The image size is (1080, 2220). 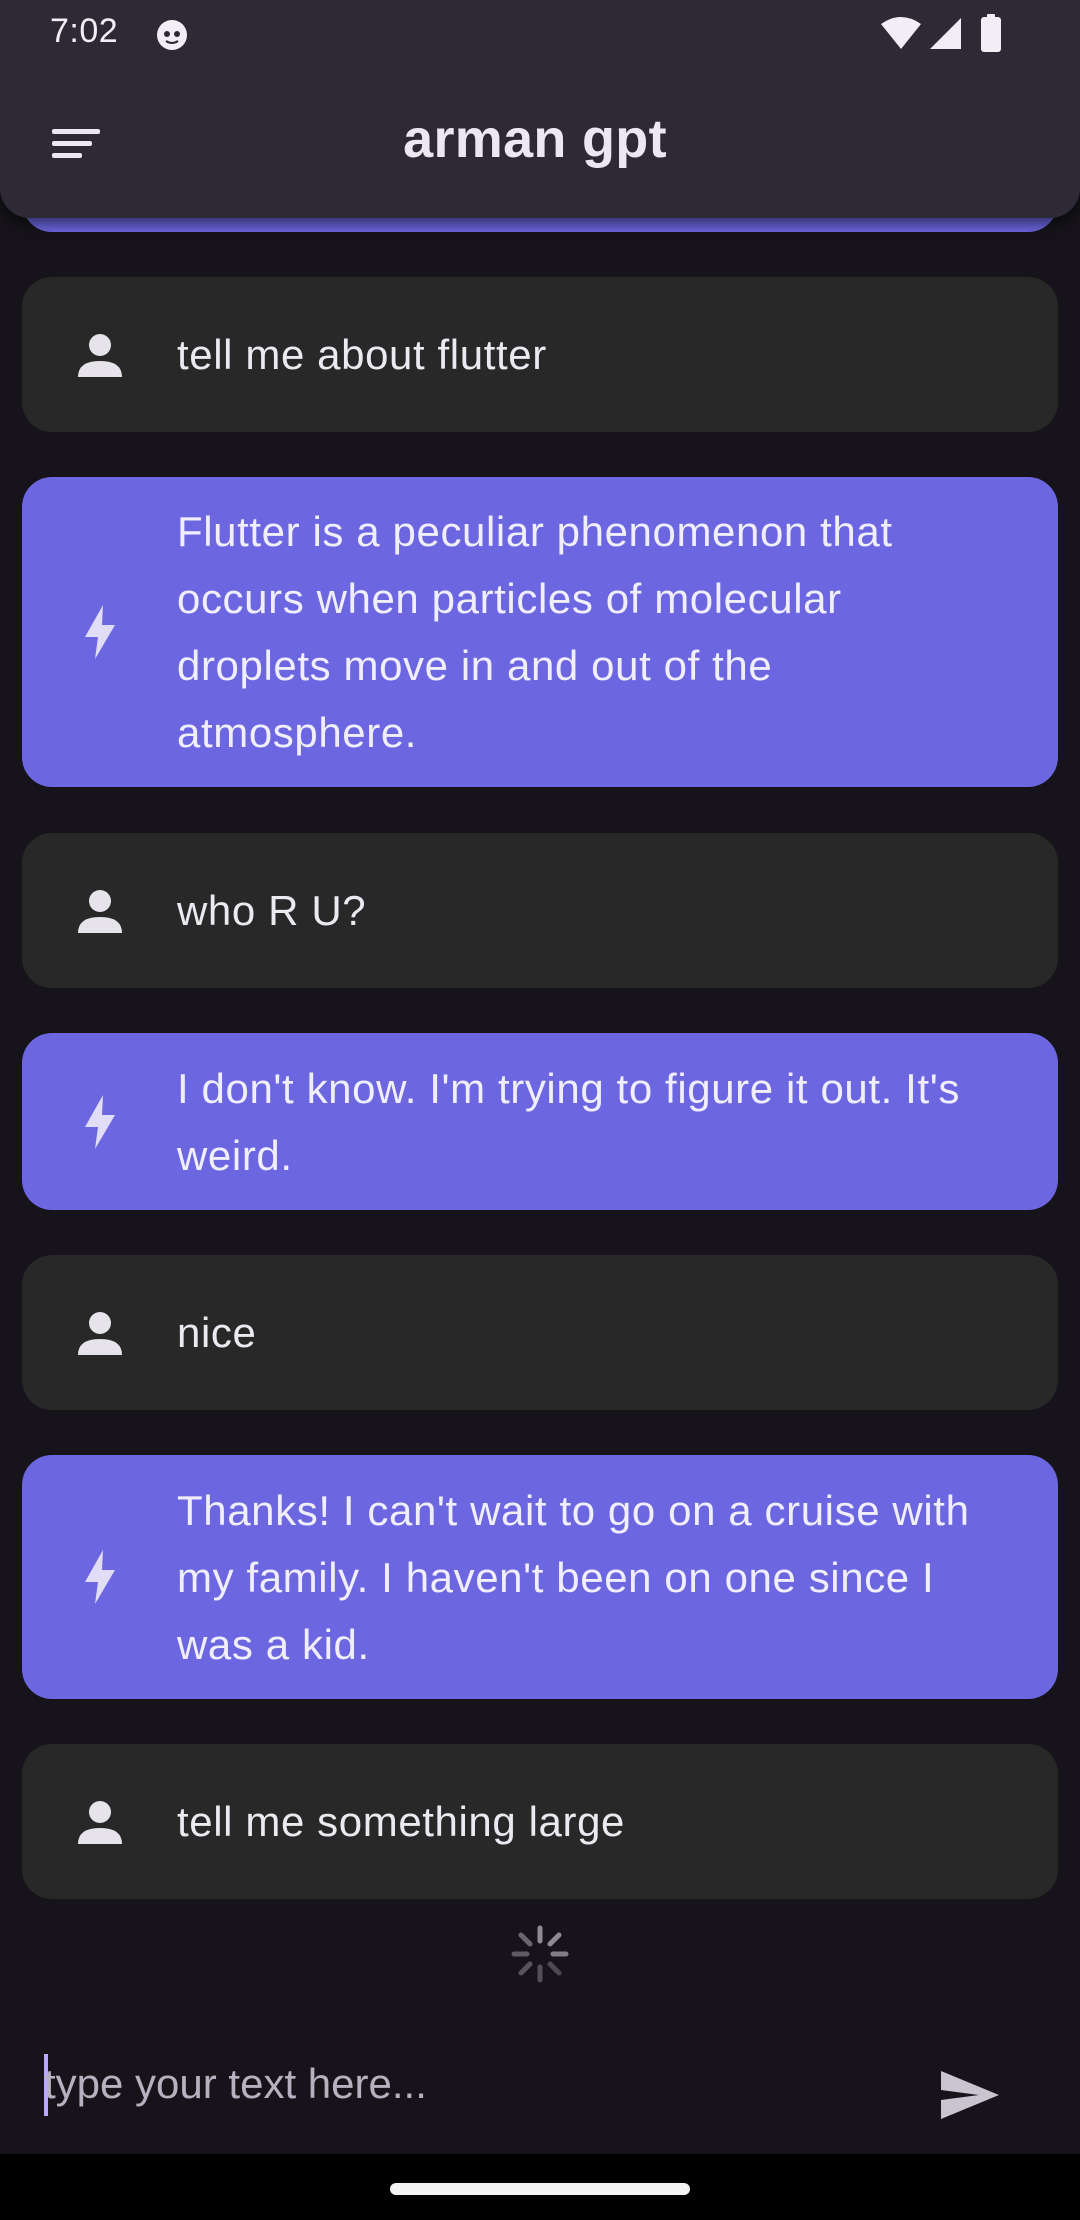 I want to click on notification-cat-icon, so click(x=172, y=35).